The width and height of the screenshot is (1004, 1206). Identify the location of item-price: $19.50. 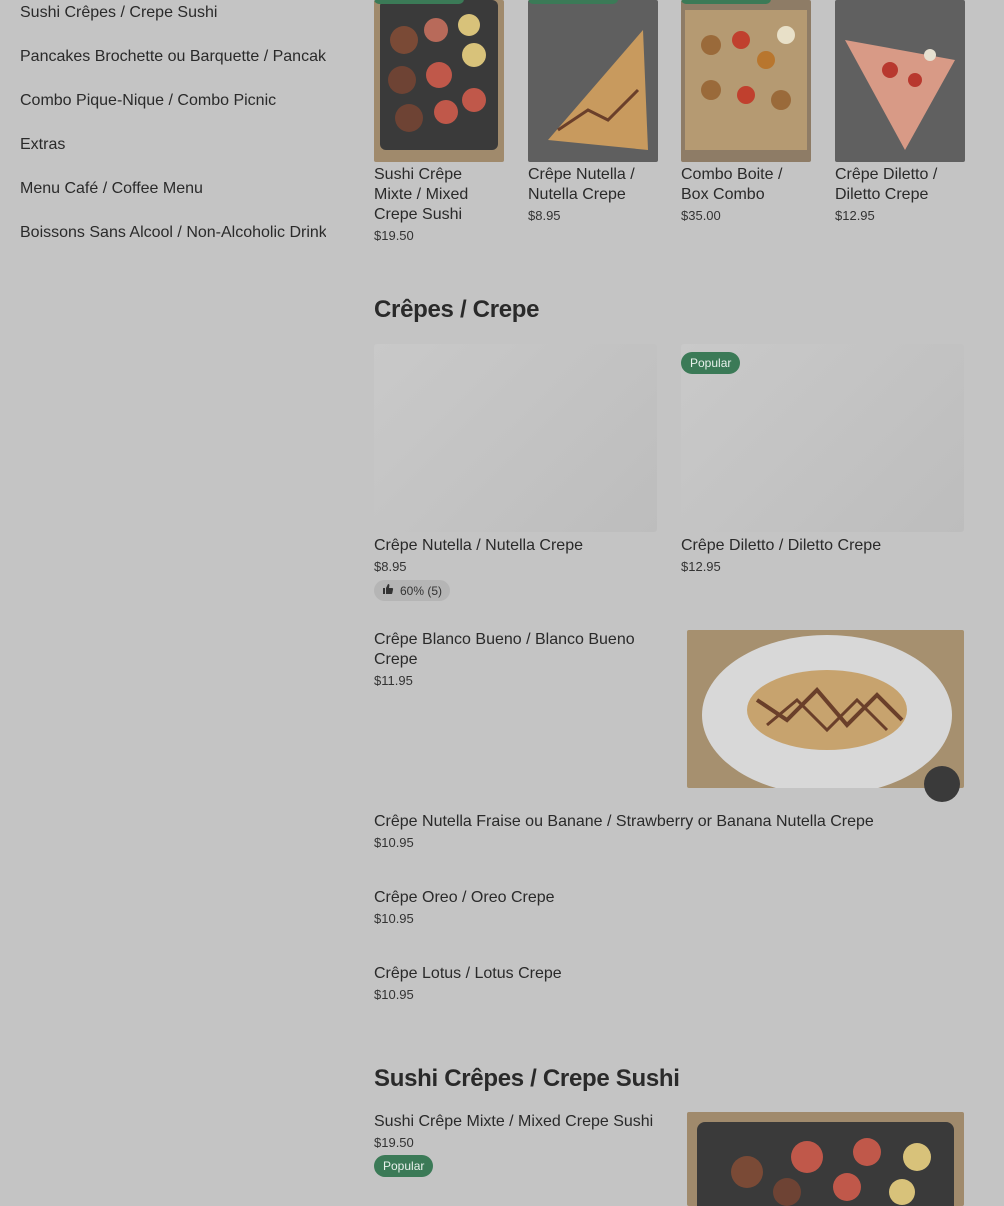
(394, 235).